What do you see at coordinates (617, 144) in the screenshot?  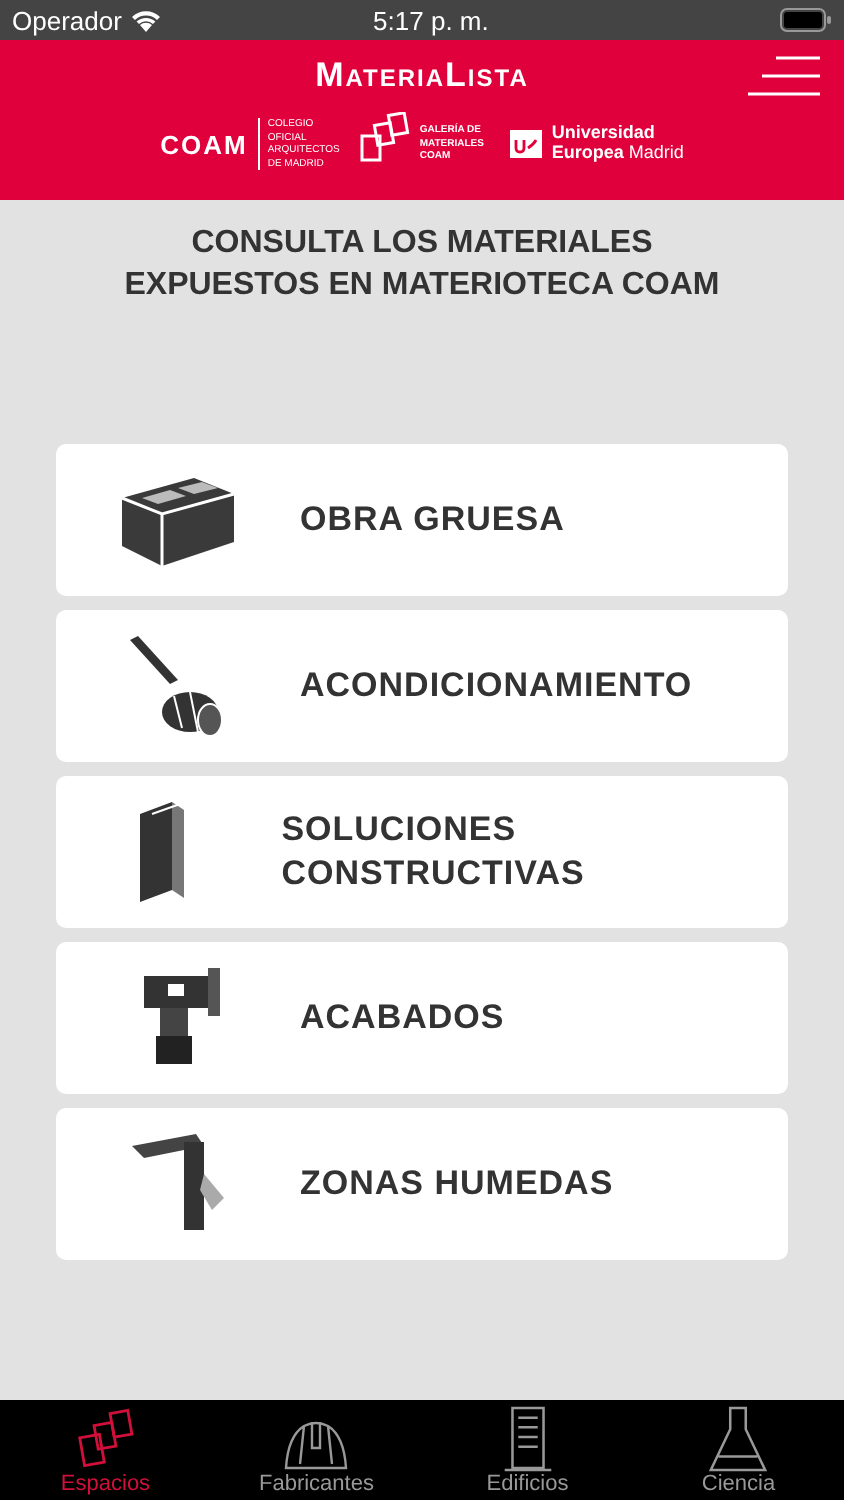 I see `uem-logo-text: Universidad Europea Madrid` at bounding box center [617, 144].